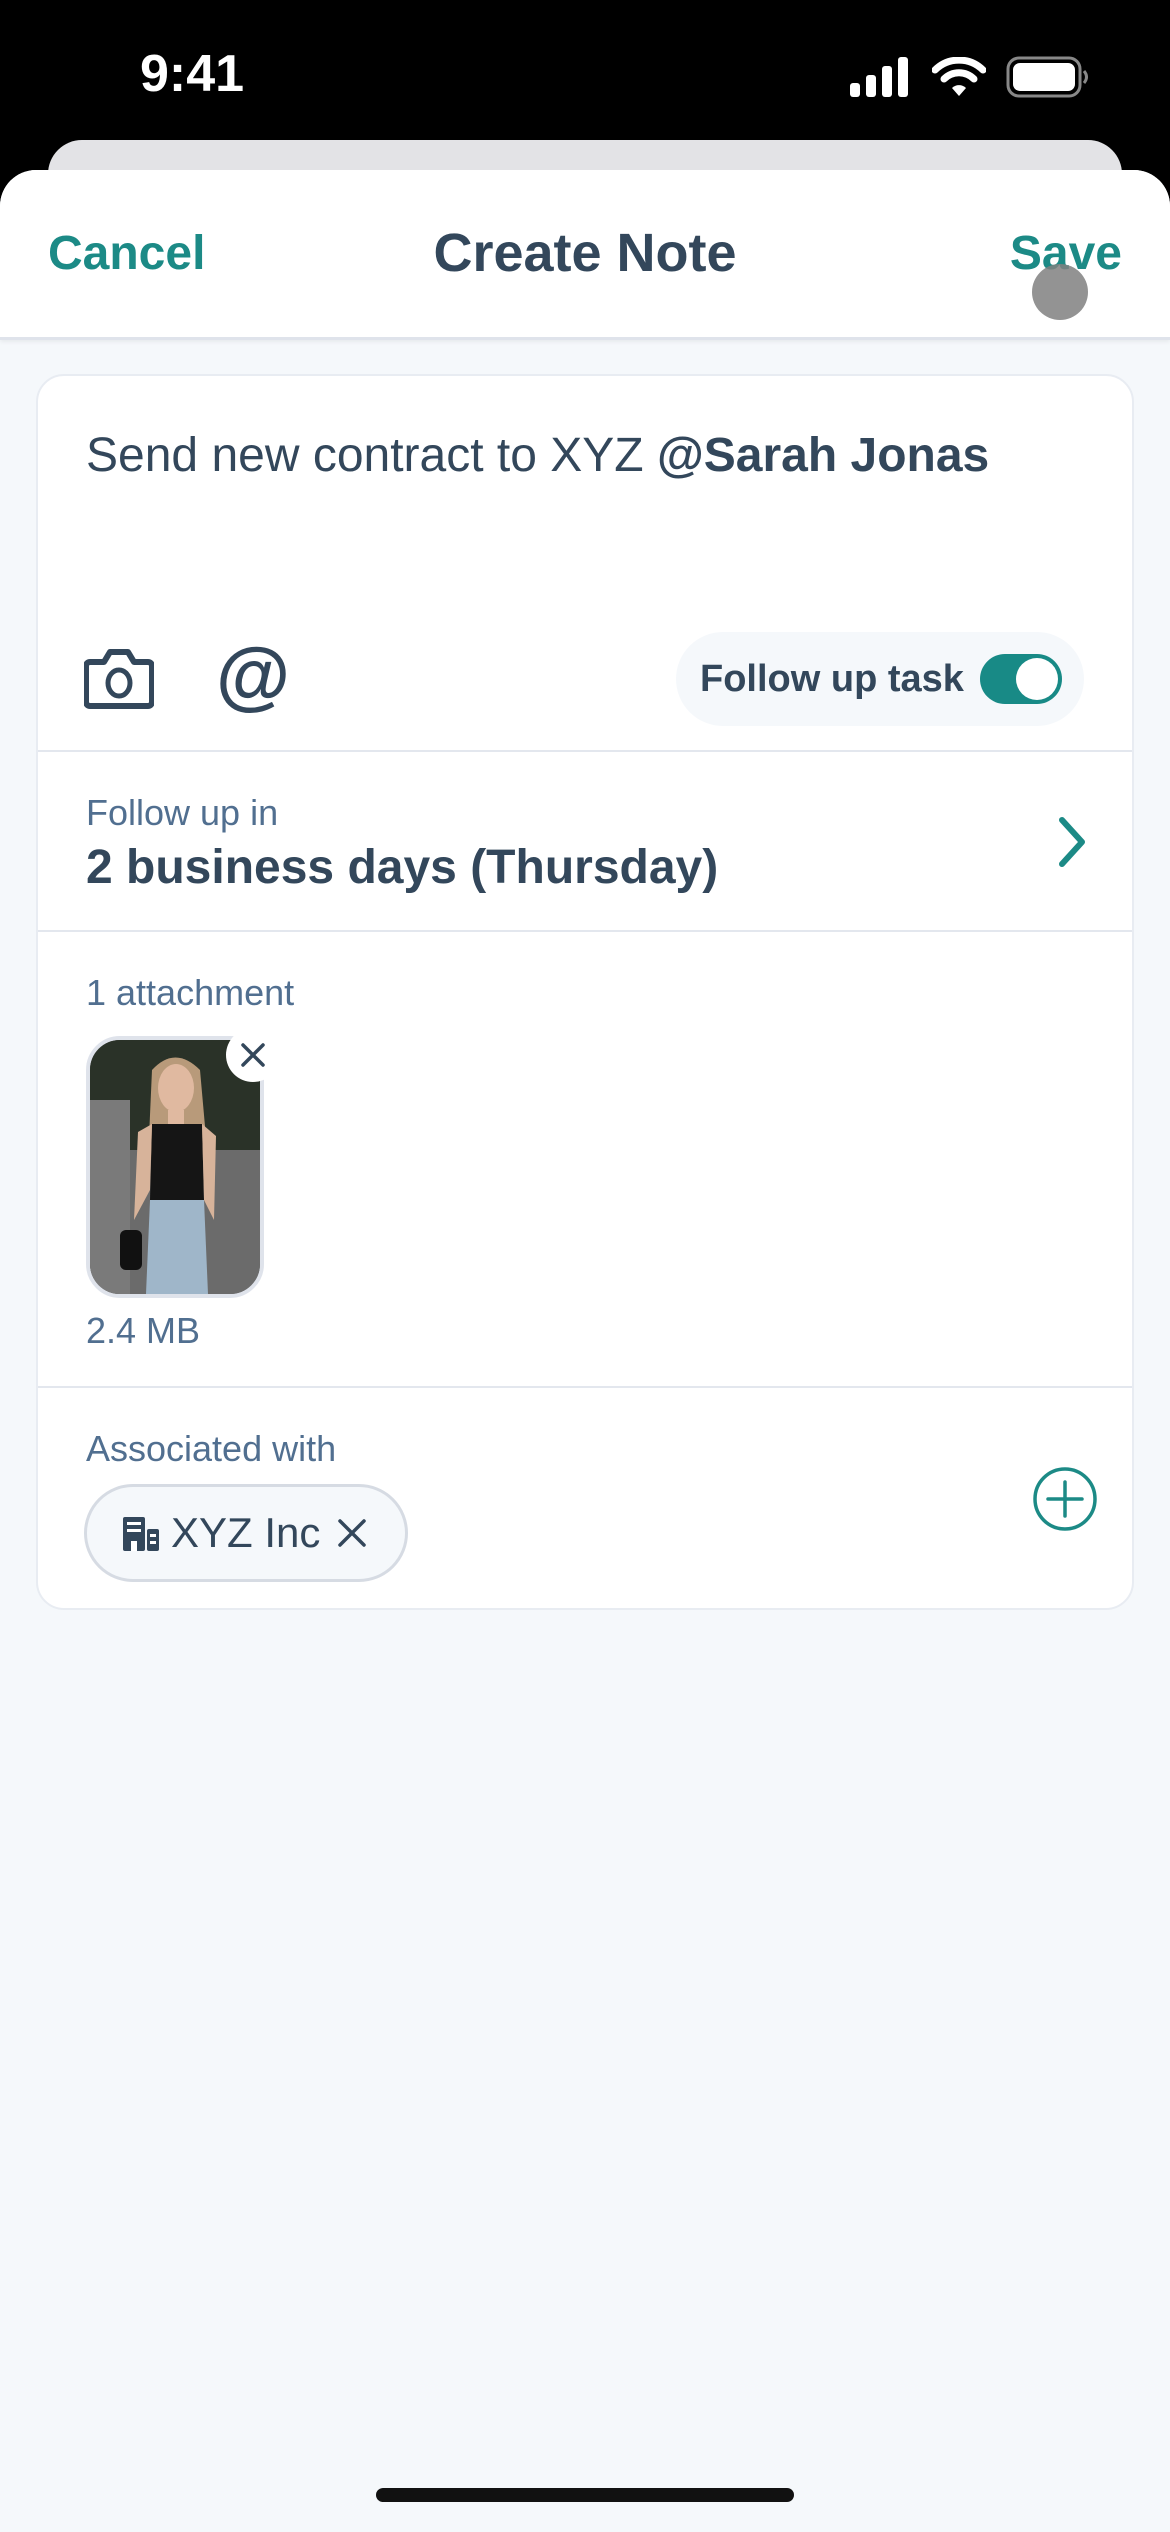 The width and height of the screenshot is (1170, 2532). I want to click on mention-button: @, so click(253, 676).